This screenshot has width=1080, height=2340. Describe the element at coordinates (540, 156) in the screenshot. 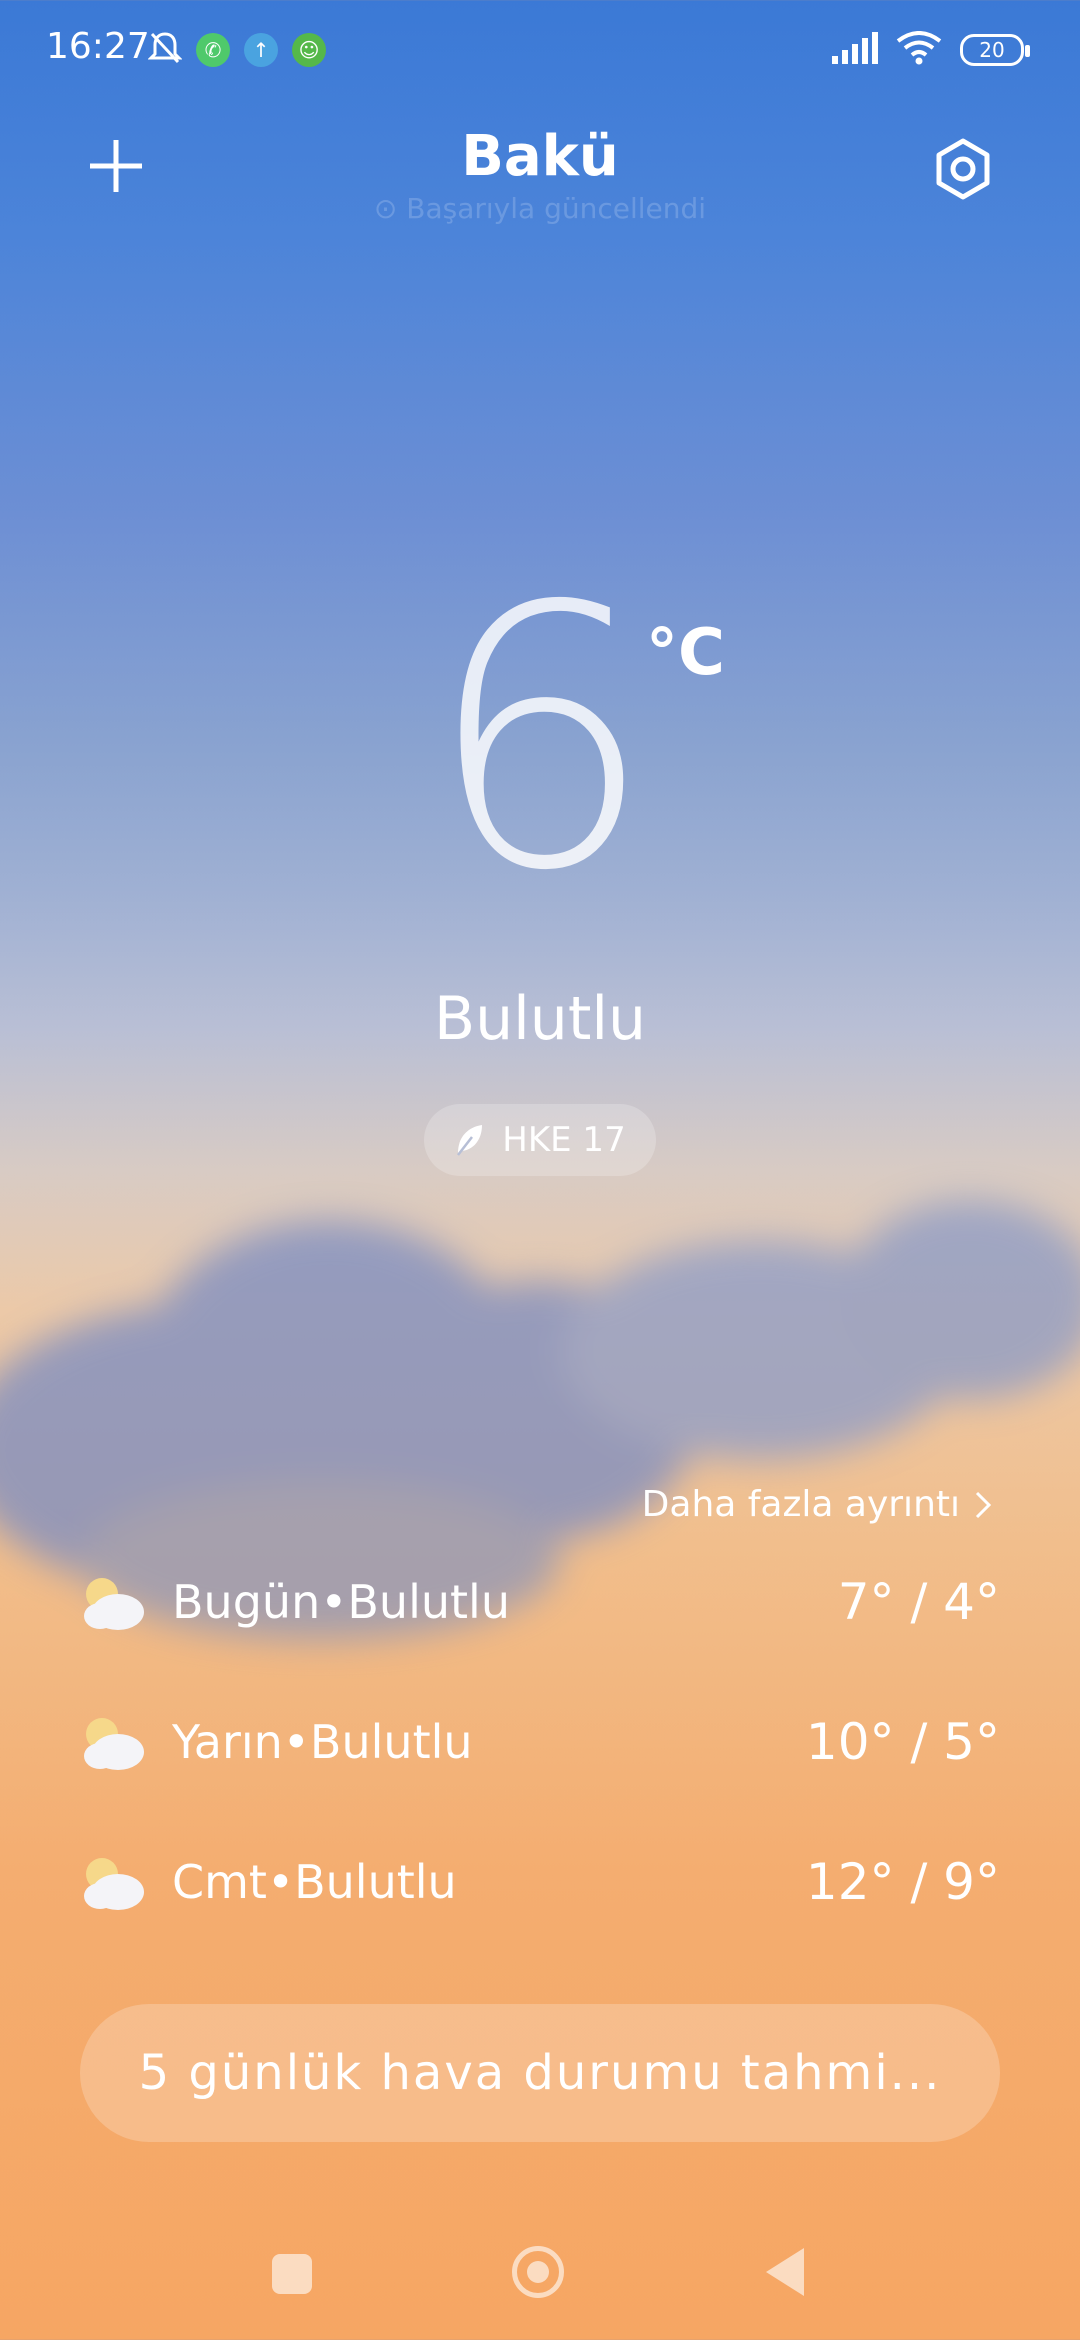

I see `city-name: Bakü` at that location.